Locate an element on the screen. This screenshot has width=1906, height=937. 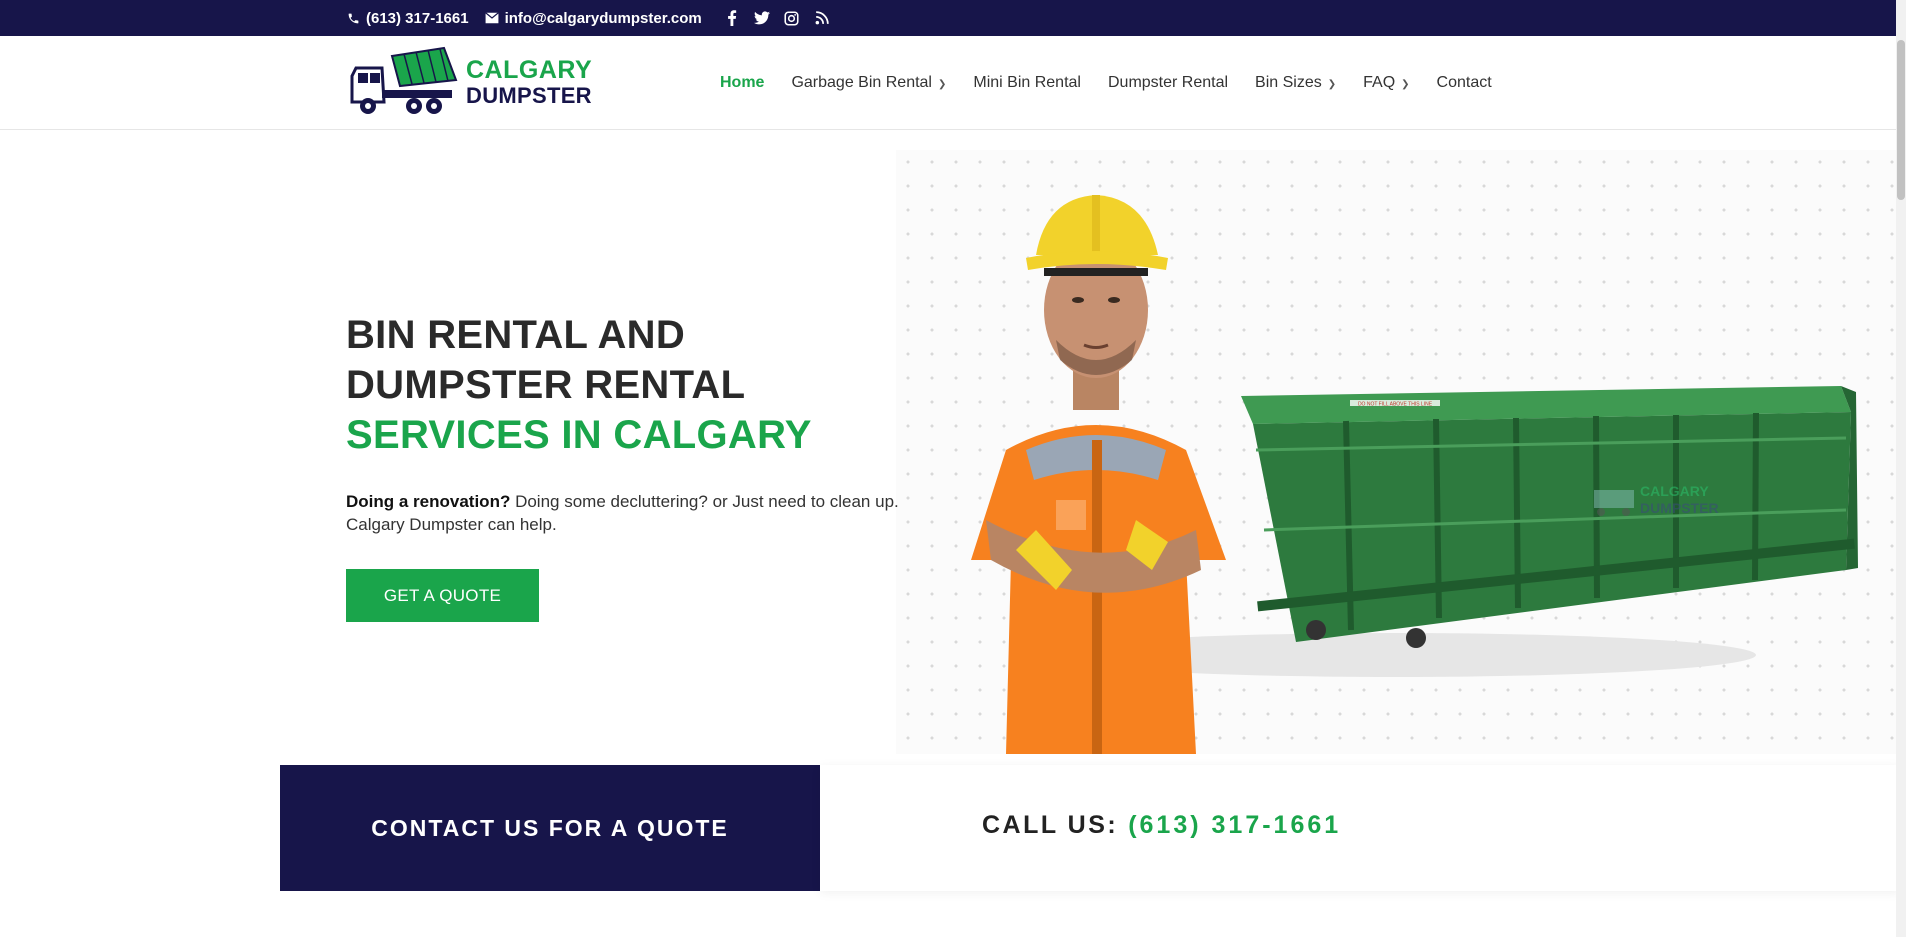
dumpster-warning-label: DO NOT FILL ABOVE THIS LINE is located at coordinates (1395, 405).